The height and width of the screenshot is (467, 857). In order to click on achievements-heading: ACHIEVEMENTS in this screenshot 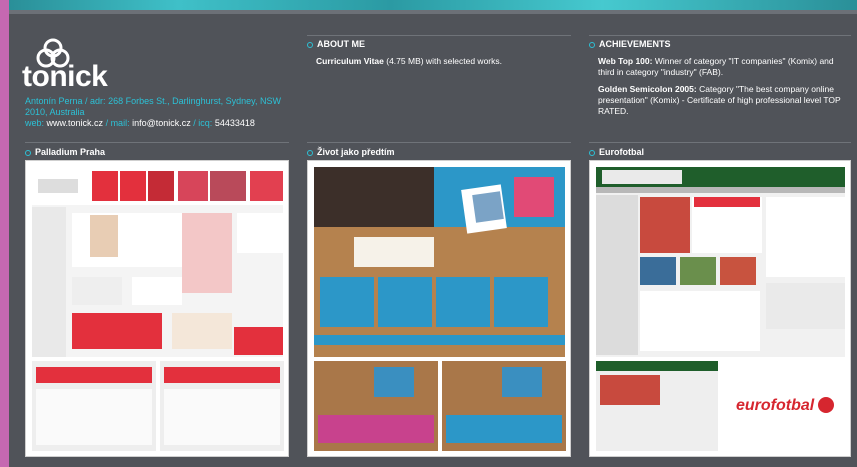, I will do `click(630, 44)`.